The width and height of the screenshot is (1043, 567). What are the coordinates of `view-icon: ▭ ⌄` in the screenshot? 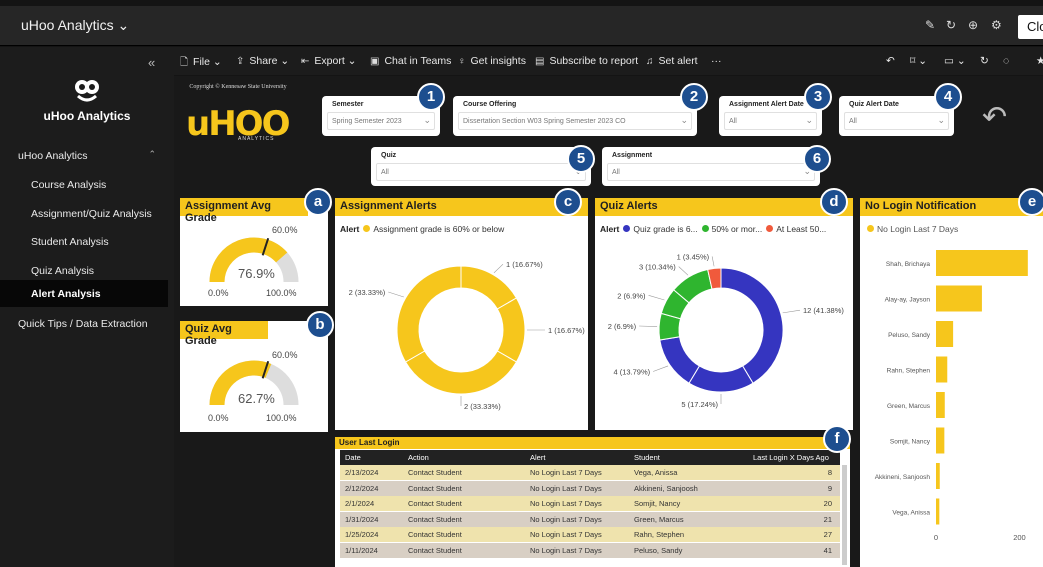 It's located at (955, 61).